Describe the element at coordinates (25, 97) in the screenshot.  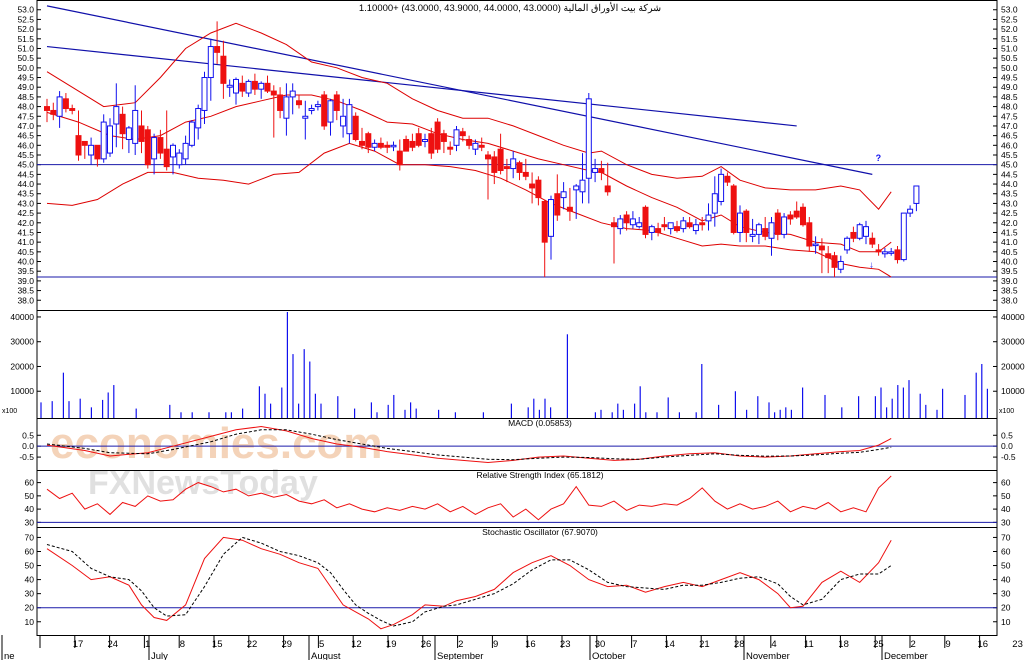
I see `price-tick-left: 48.5` at that location.